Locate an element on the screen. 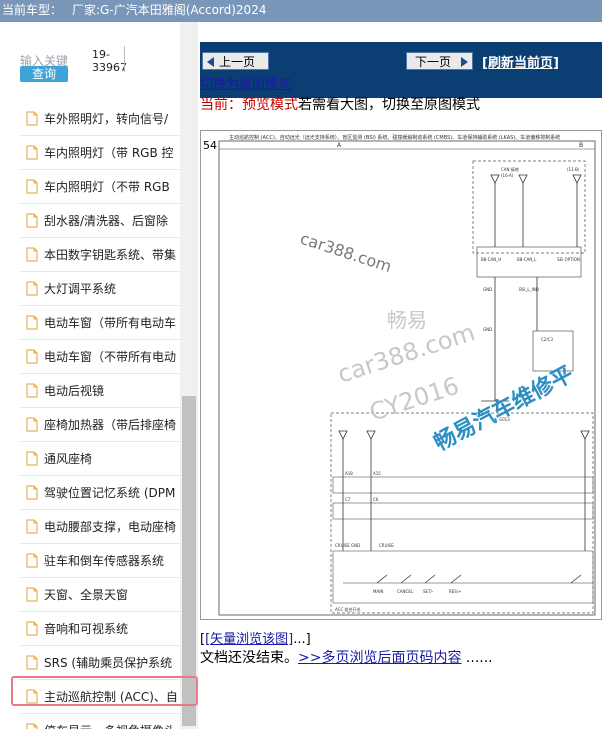 The image size is (602, 729). mode-suffix: 若需看大图，切换至原图模式 is located at coordinates (389, 105).